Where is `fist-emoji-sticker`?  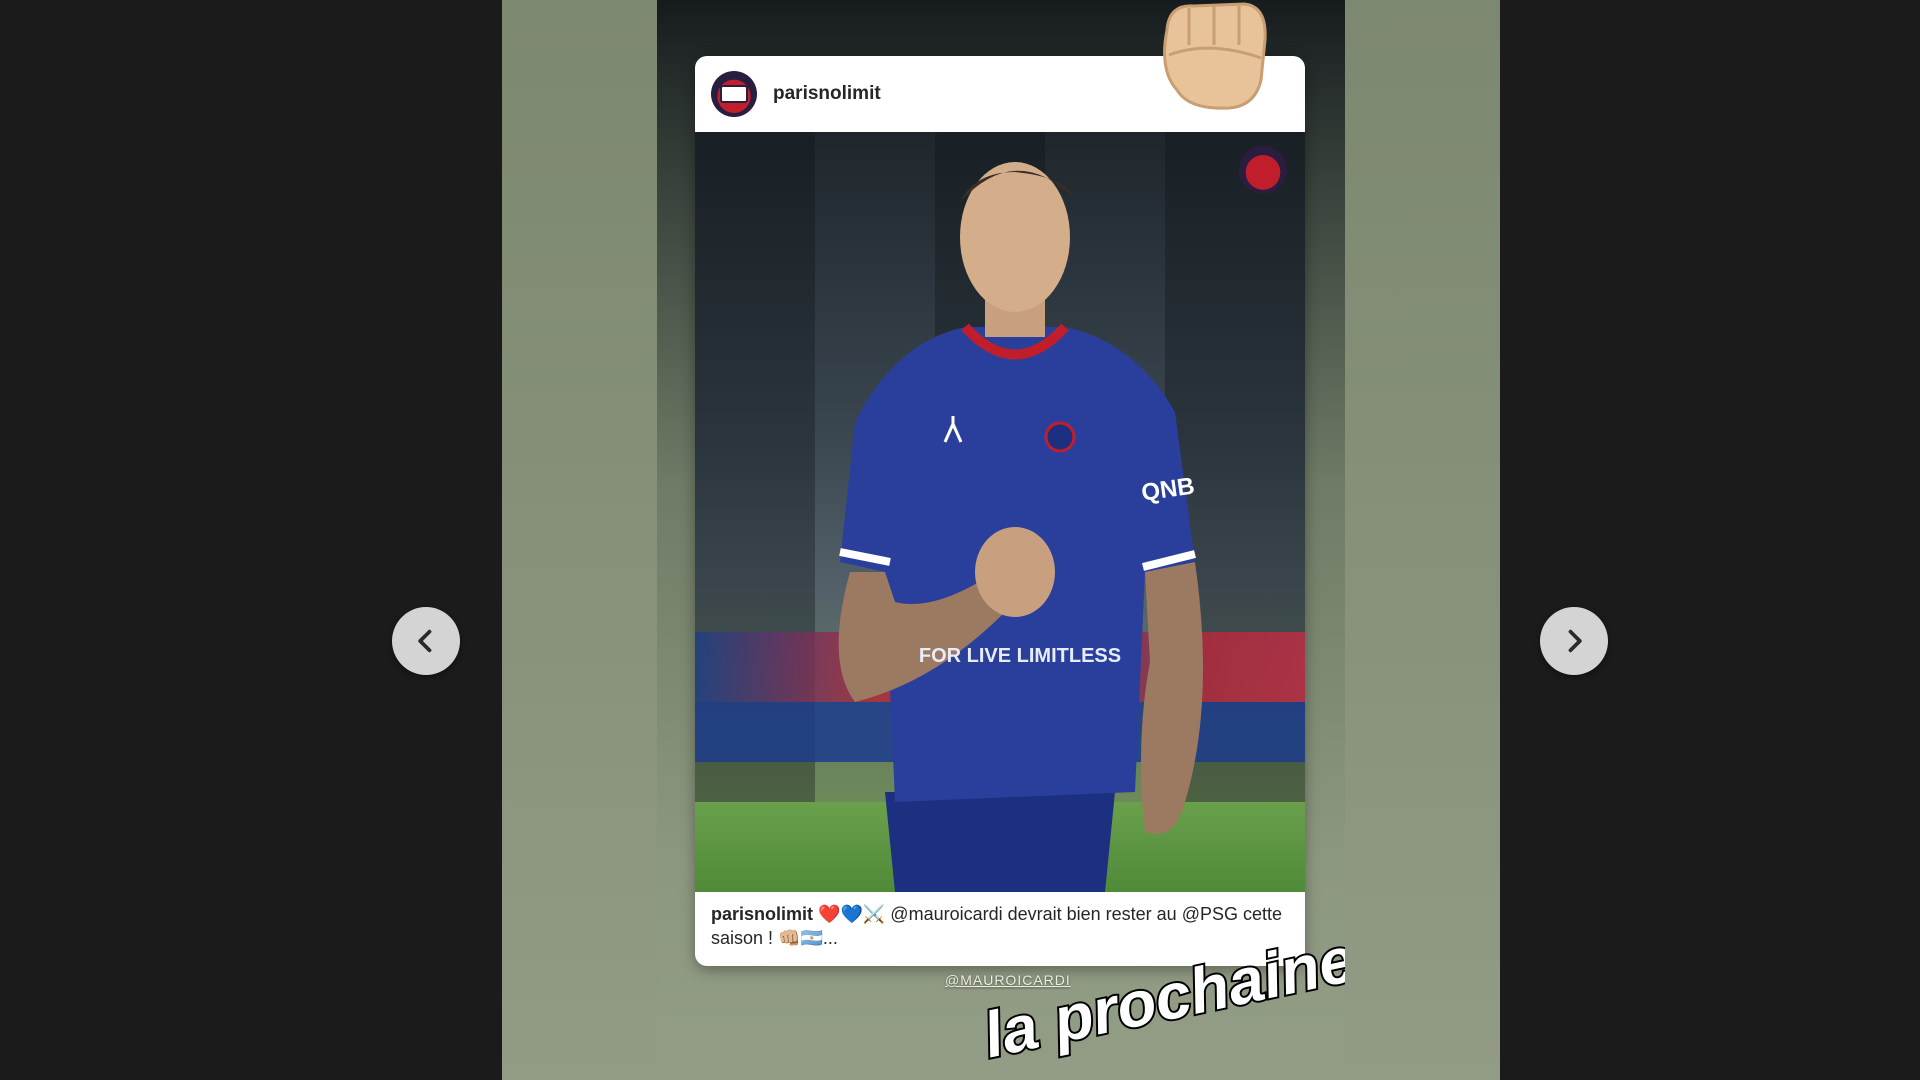 fist-emoji-sticker is located at coordinates (1209, 55).